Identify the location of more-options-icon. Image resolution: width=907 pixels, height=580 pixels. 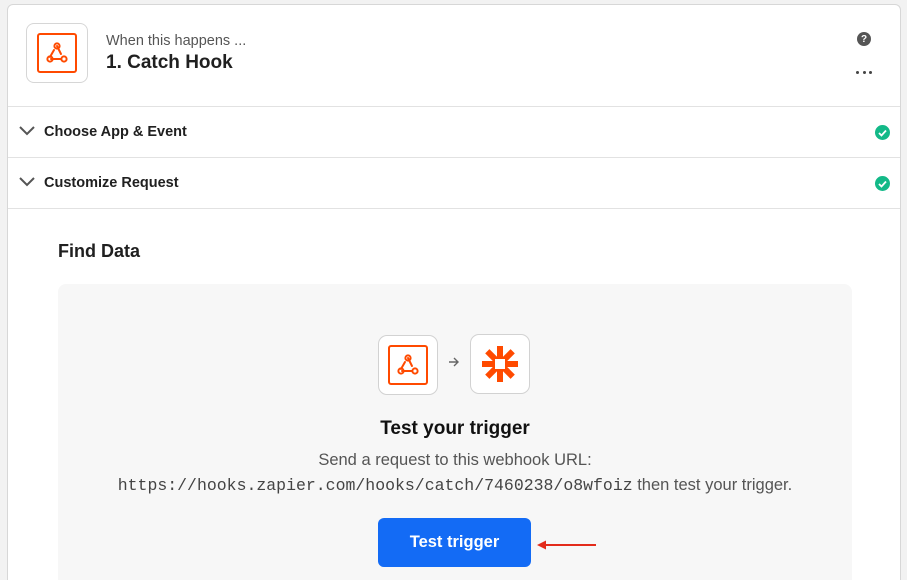
(864, 72).